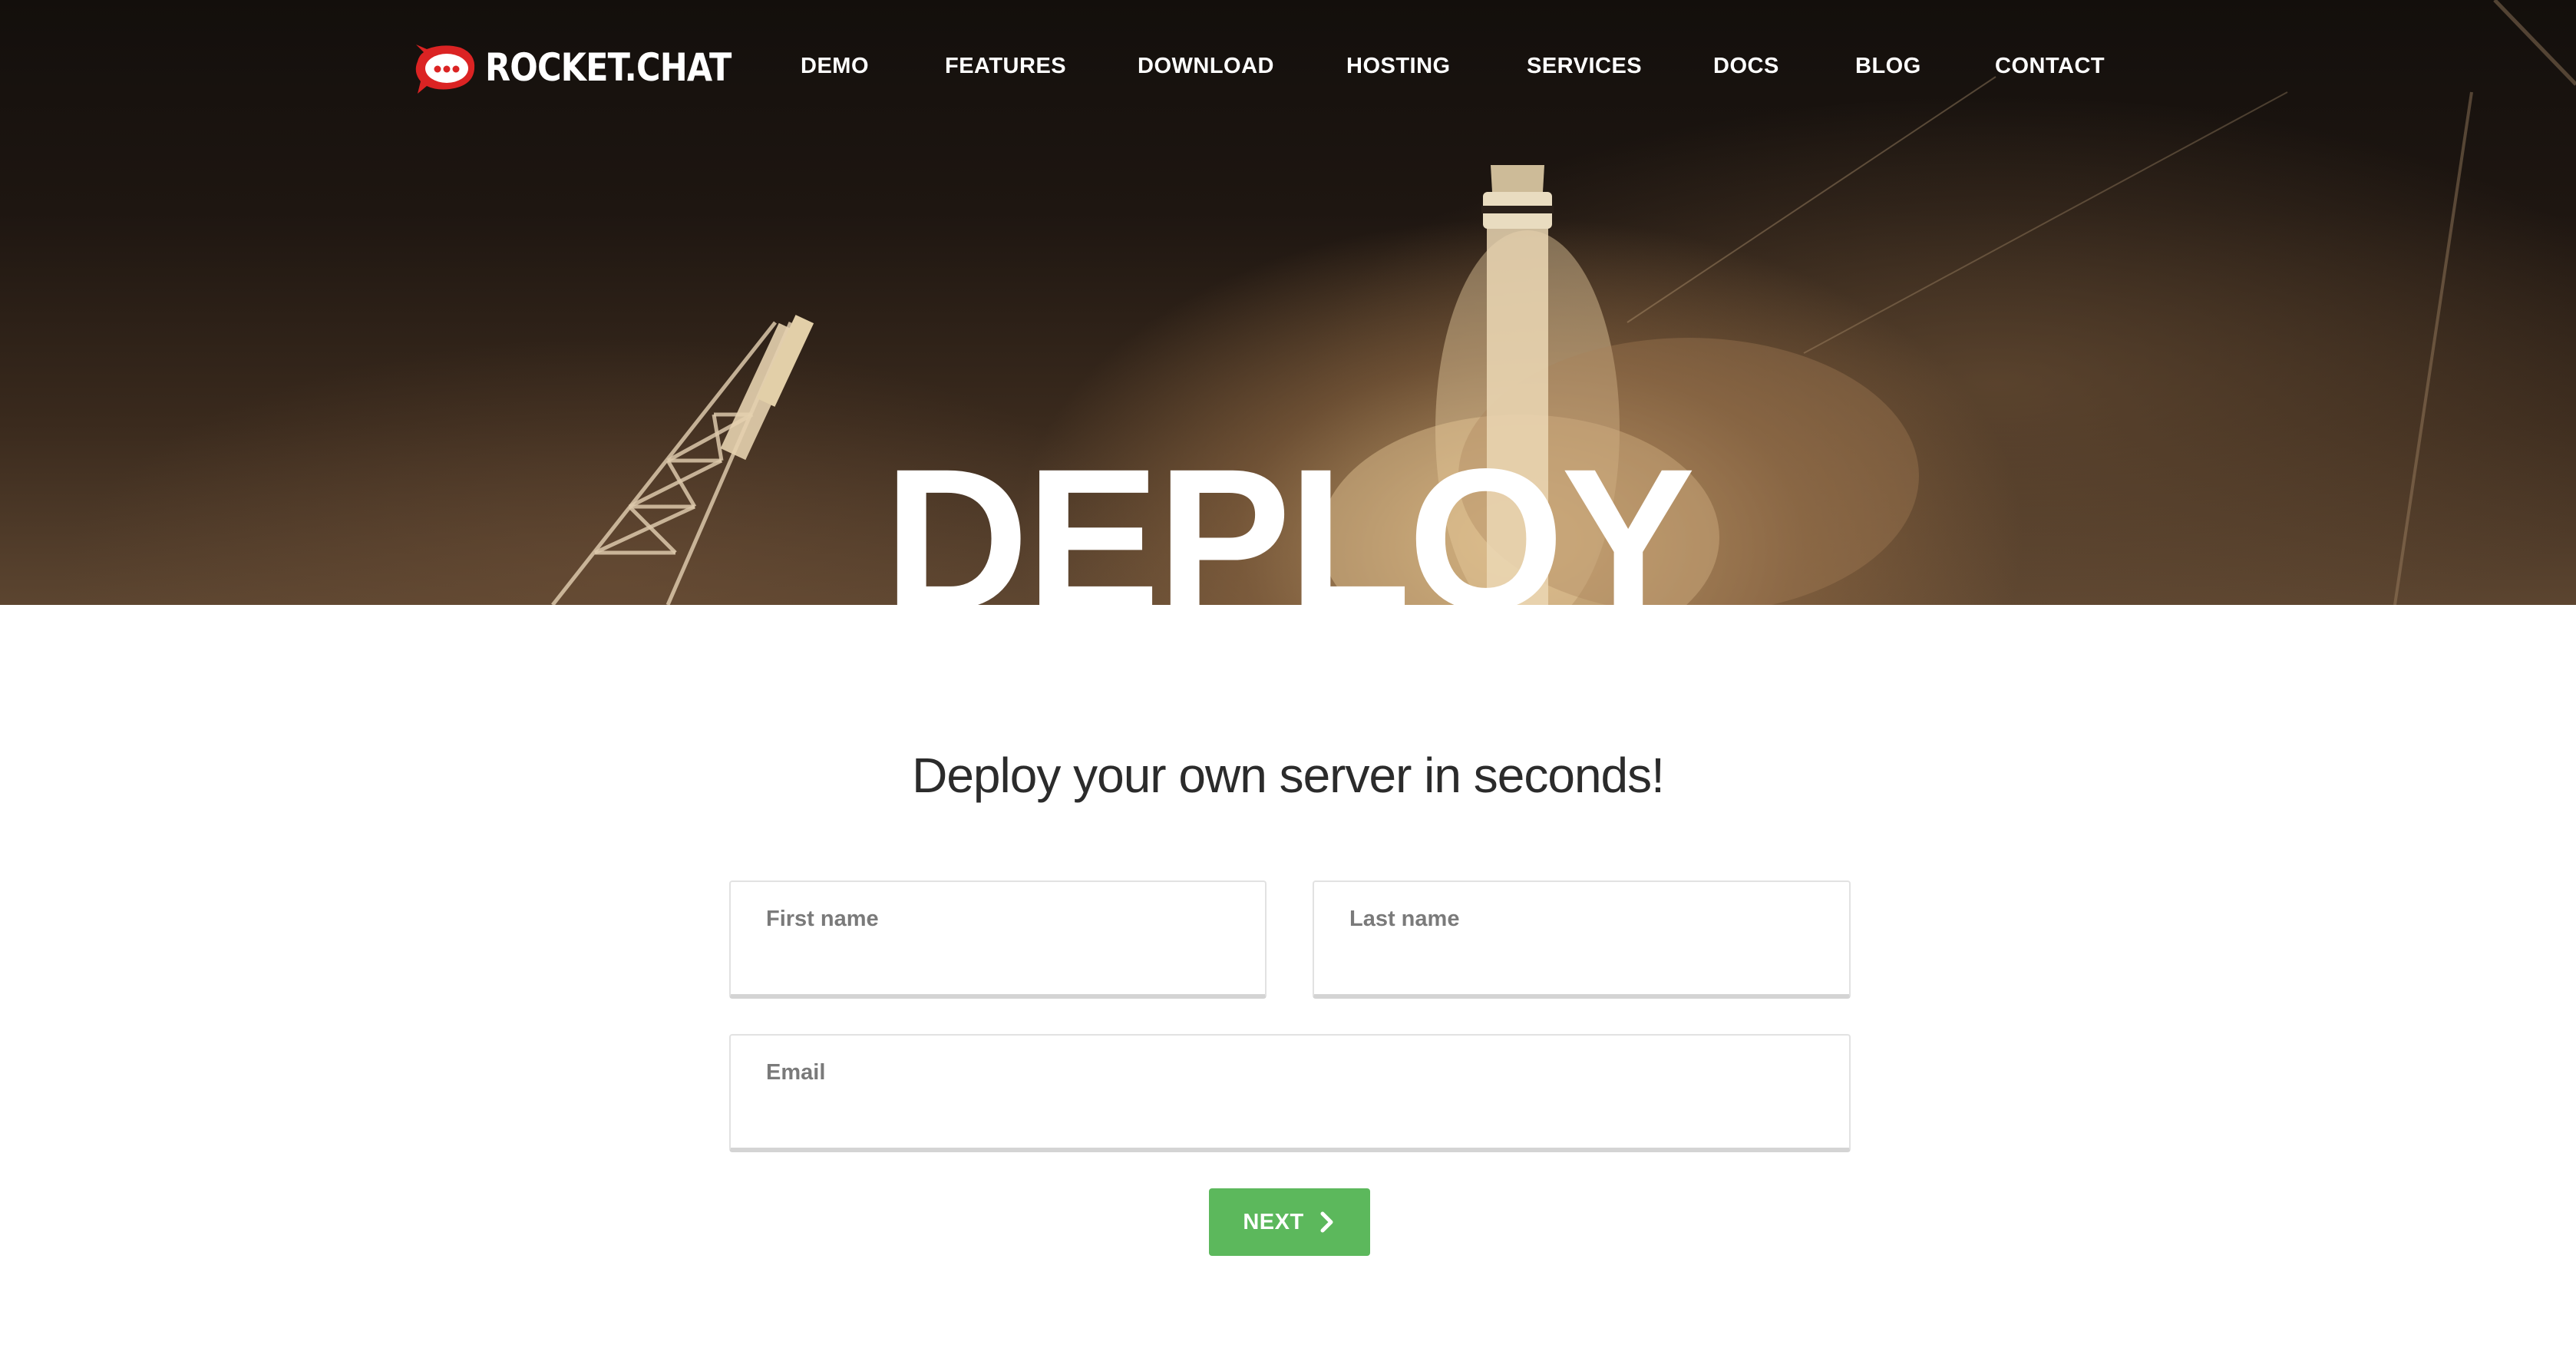 The image size is (2576, 1348). I want to click on first-name-field: First name, so click(998, 939).